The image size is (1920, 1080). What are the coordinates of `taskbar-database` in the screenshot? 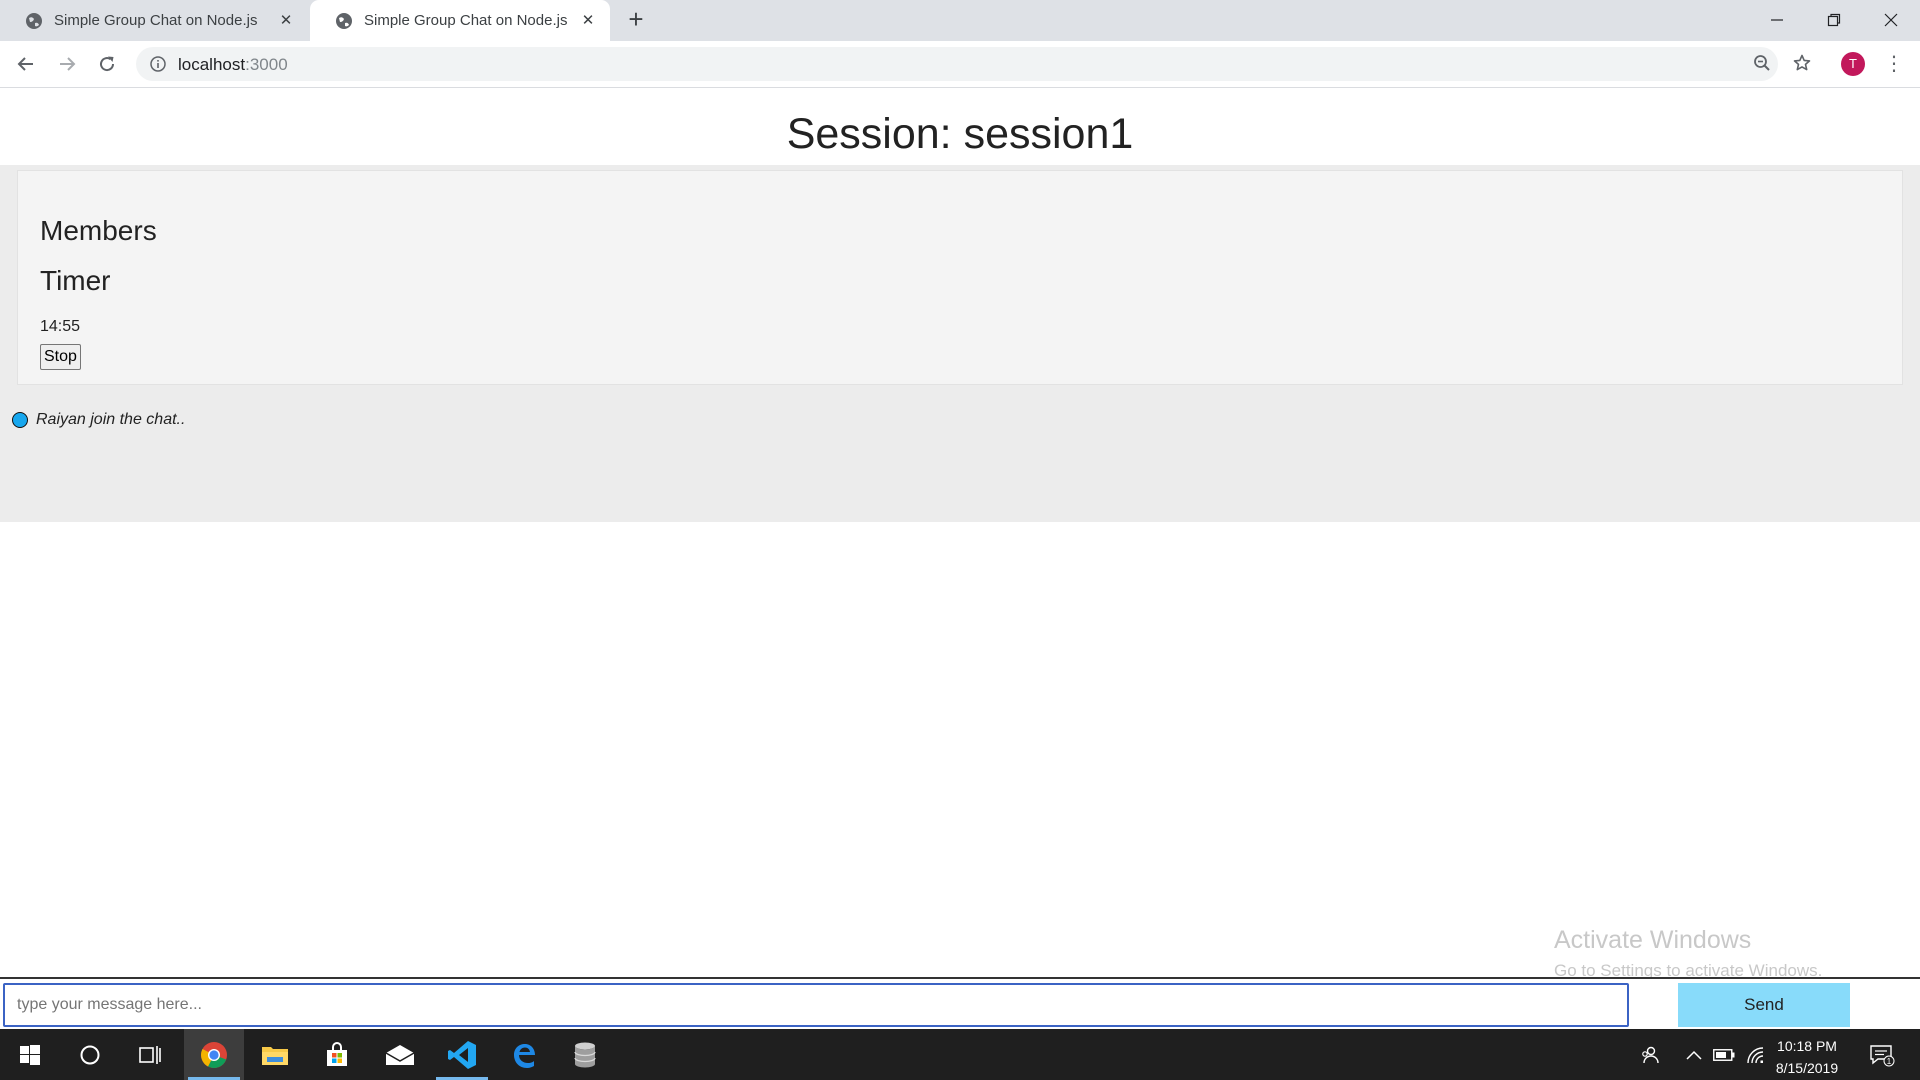 It's located at (585, 1054).